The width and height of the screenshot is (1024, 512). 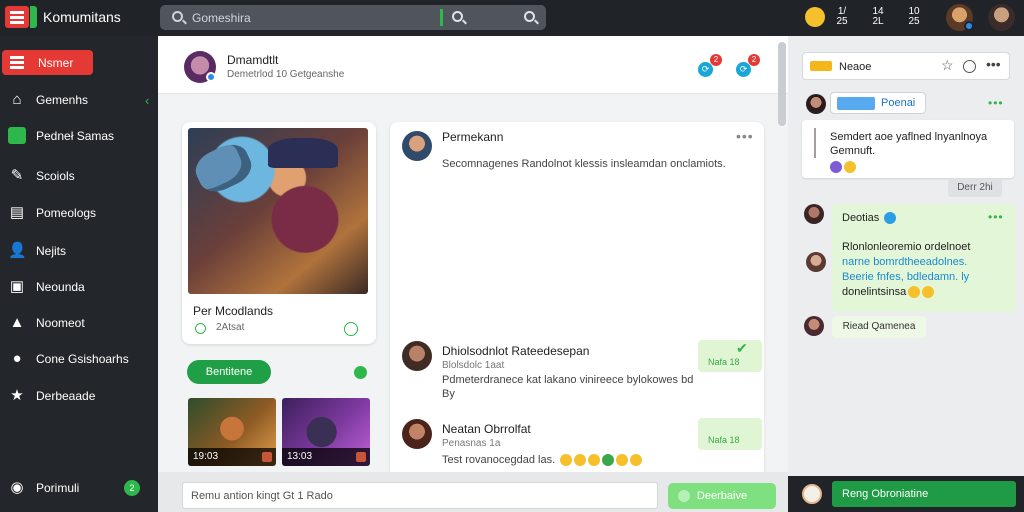 What do you see at coordinates (17, 250) in the screenshot?
I see `users-icon: 👤` at bounding box center [17, 250].